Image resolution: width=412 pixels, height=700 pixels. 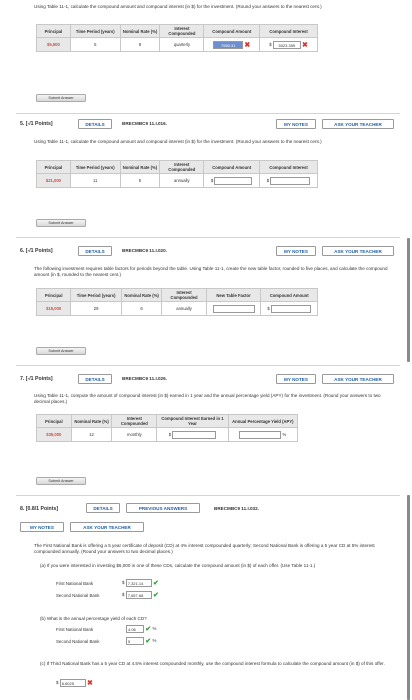 What do you see at coordinates (135, 629) in the screenshot?
I see `first-apy-input: 4.06` at bounding box center [135, 629].